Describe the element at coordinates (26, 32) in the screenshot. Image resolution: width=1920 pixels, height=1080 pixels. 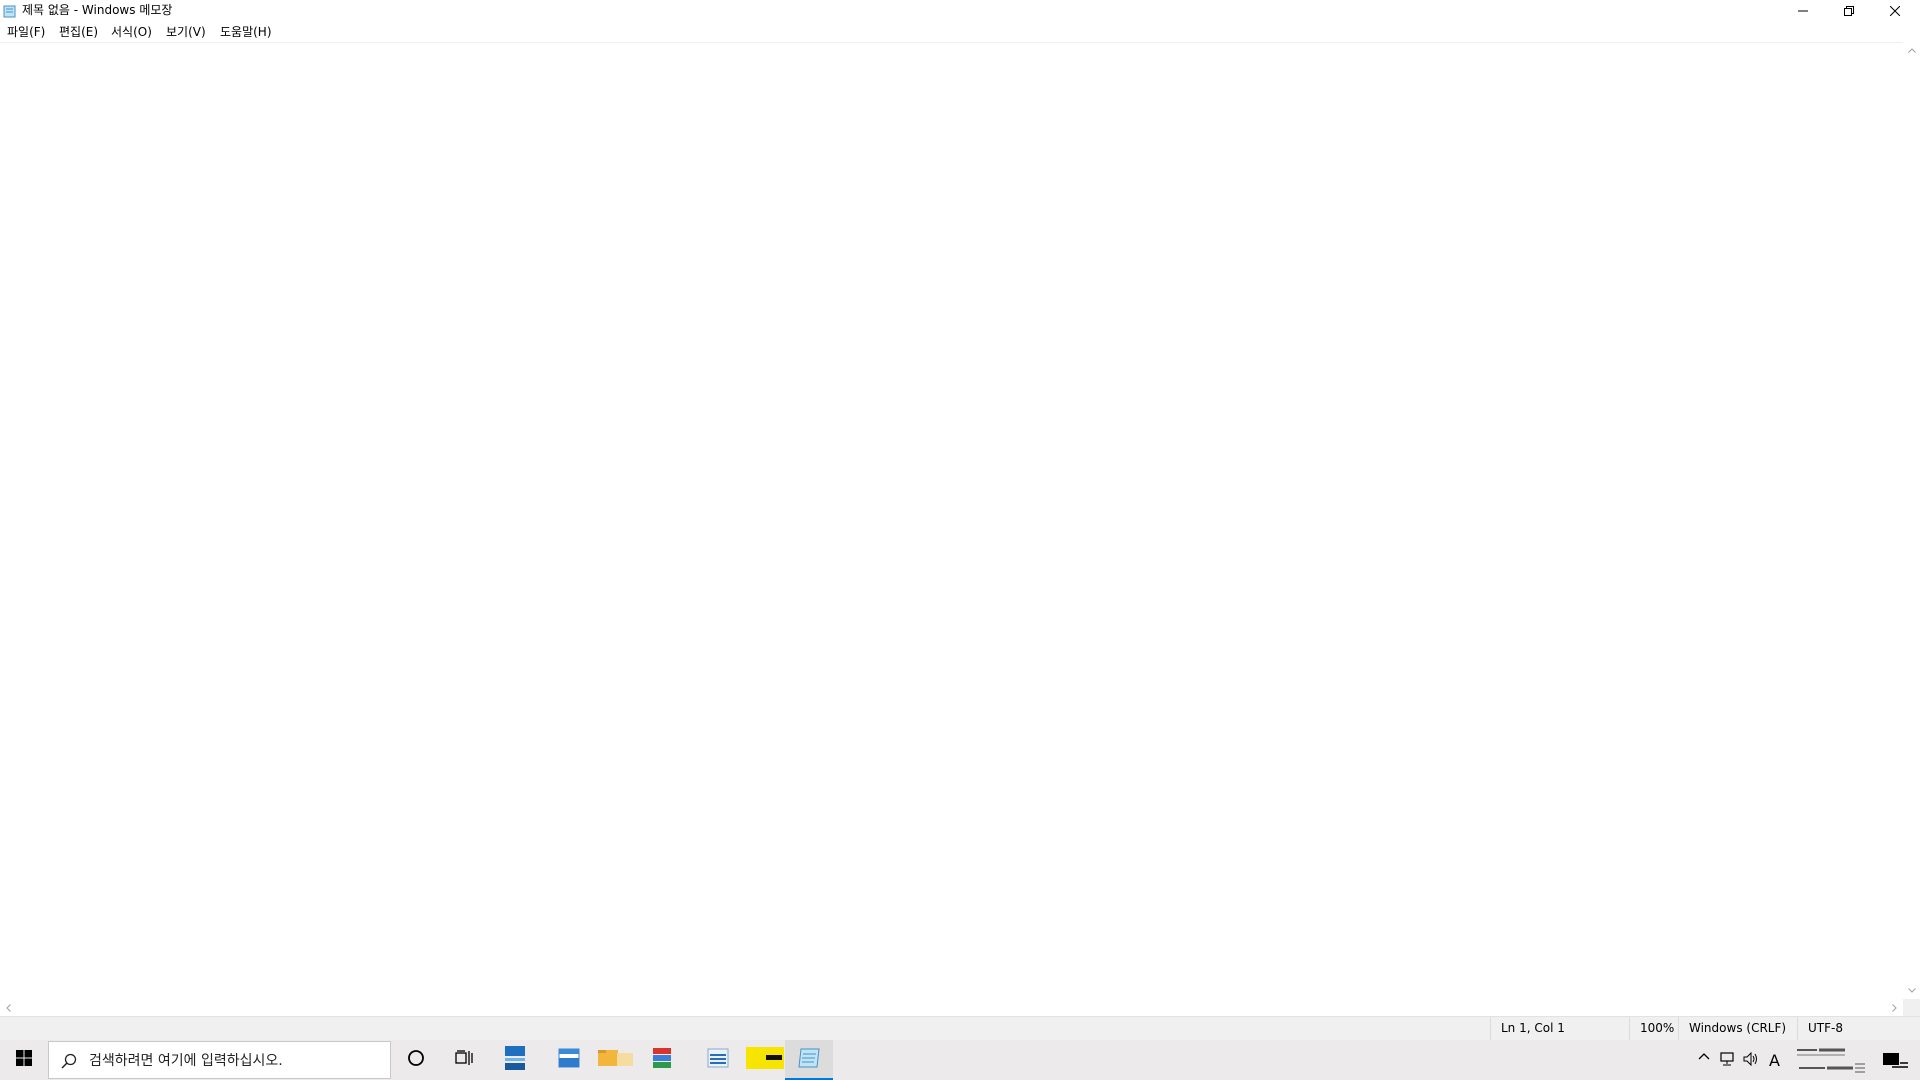
I see `menu-file: 파일(F)` at that location.